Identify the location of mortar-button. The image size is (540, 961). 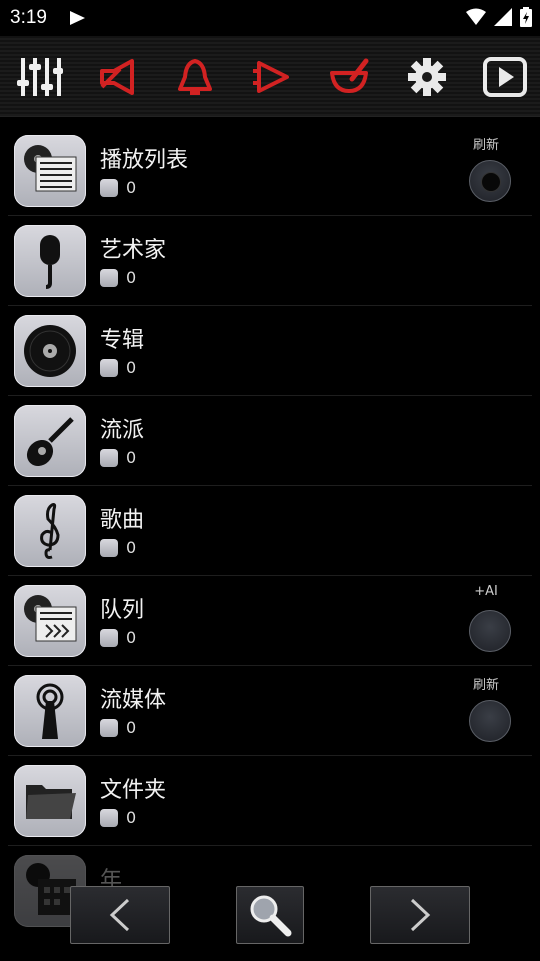
(349, 77).